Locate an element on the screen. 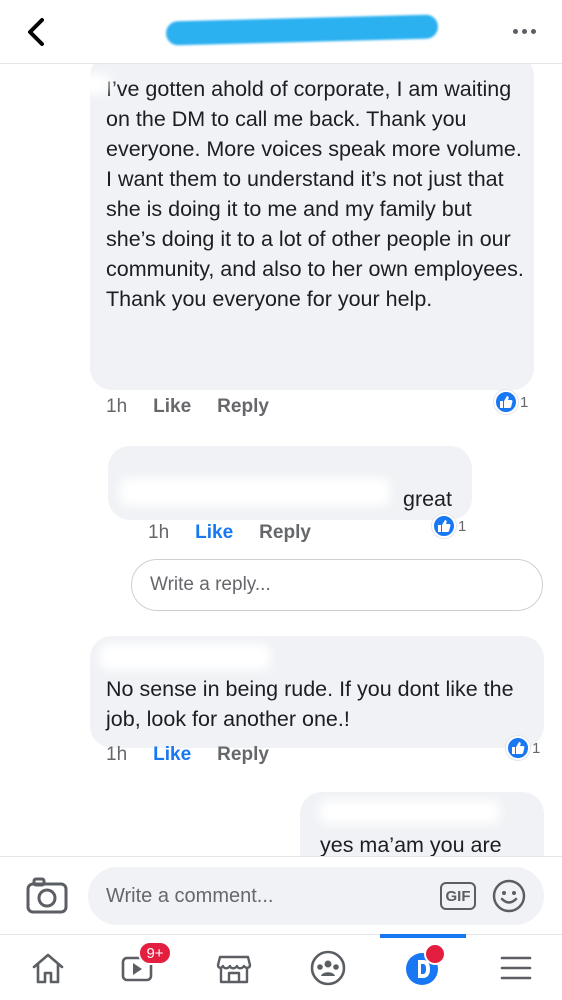  reply-actions: 1h Like Reply is located at coordinates (229, 533).